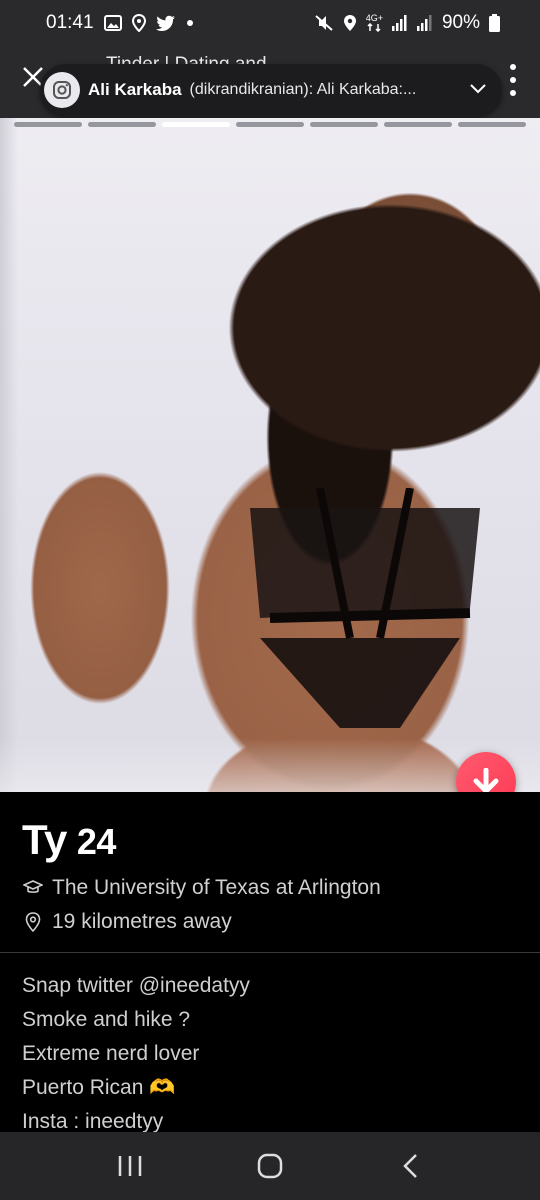  What do you see at coordinates (62, 90) in the screenshot?
I see `instagram-icon` at bounding box center [62, 90].